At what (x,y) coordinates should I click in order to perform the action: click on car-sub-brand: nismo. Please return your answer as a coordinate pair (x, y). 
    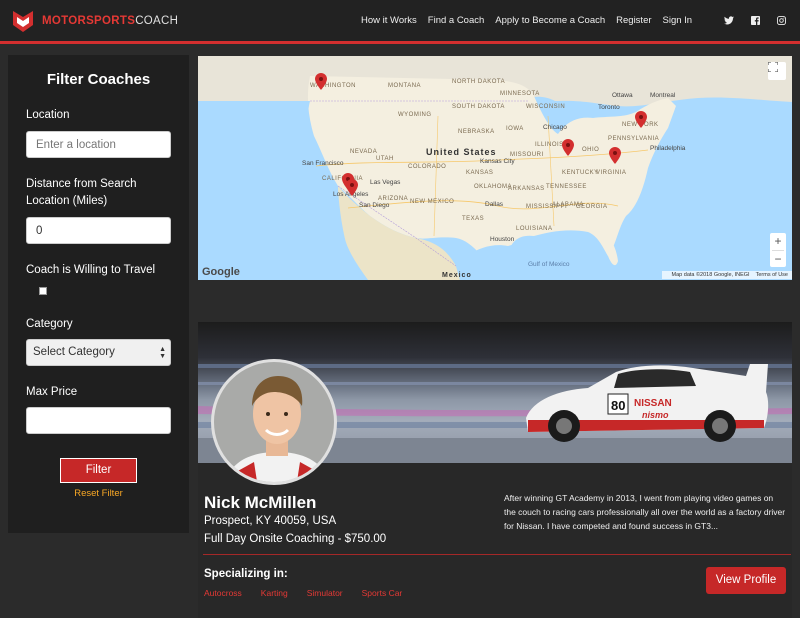
    Looking at the image, I should click on (655, 415).